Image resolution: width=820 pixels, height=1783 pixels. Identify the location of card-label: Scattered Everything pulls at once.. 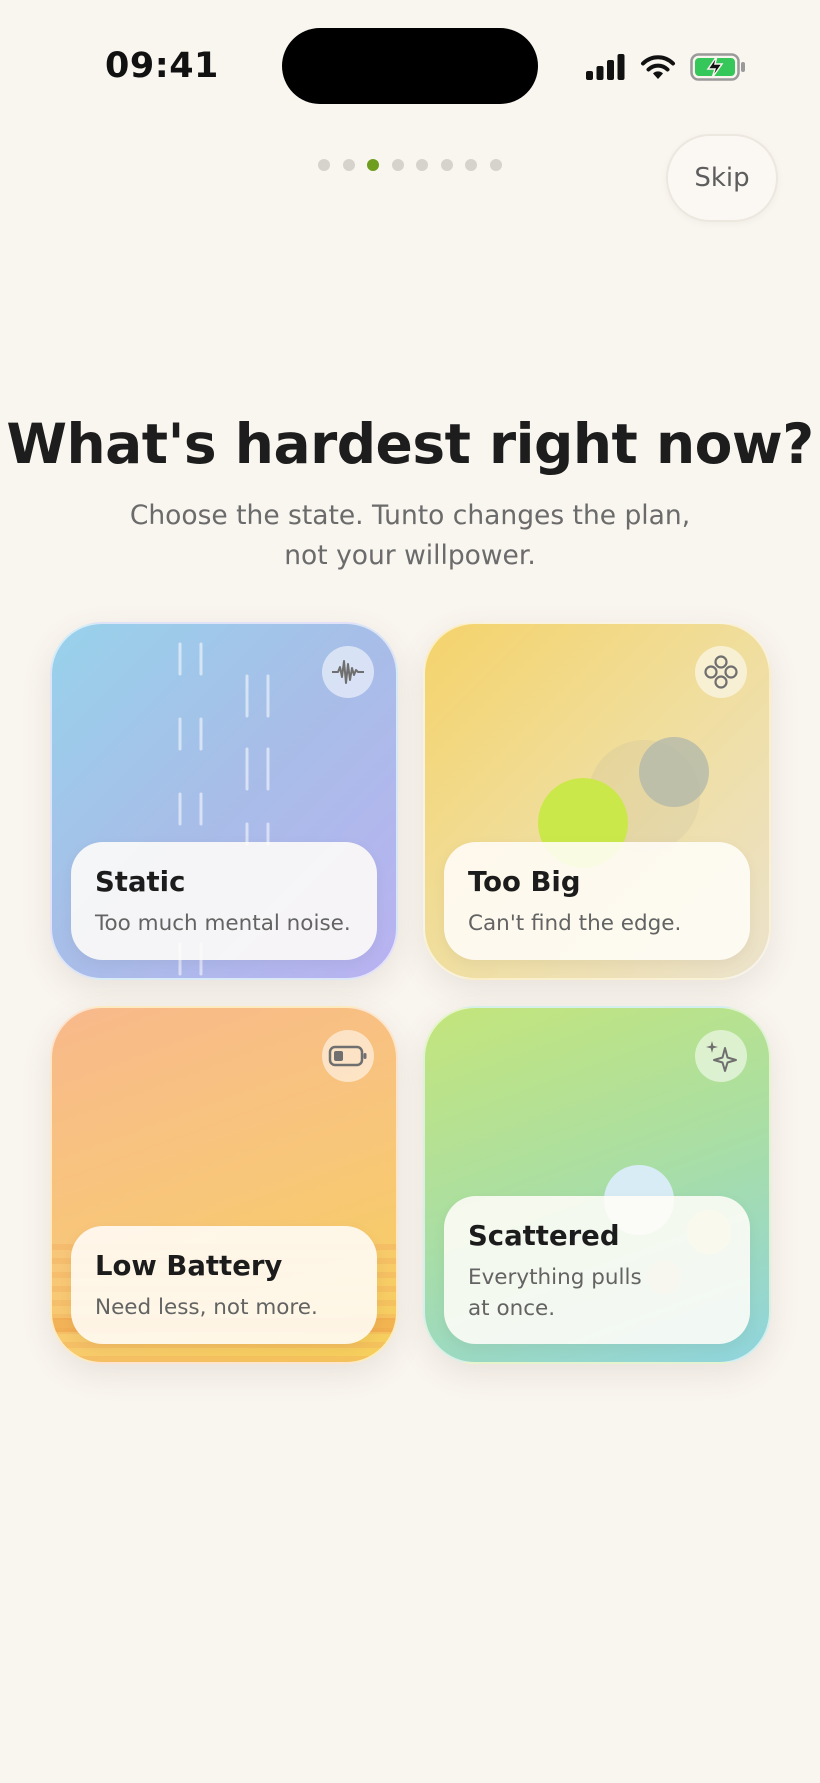
(597, 1270).